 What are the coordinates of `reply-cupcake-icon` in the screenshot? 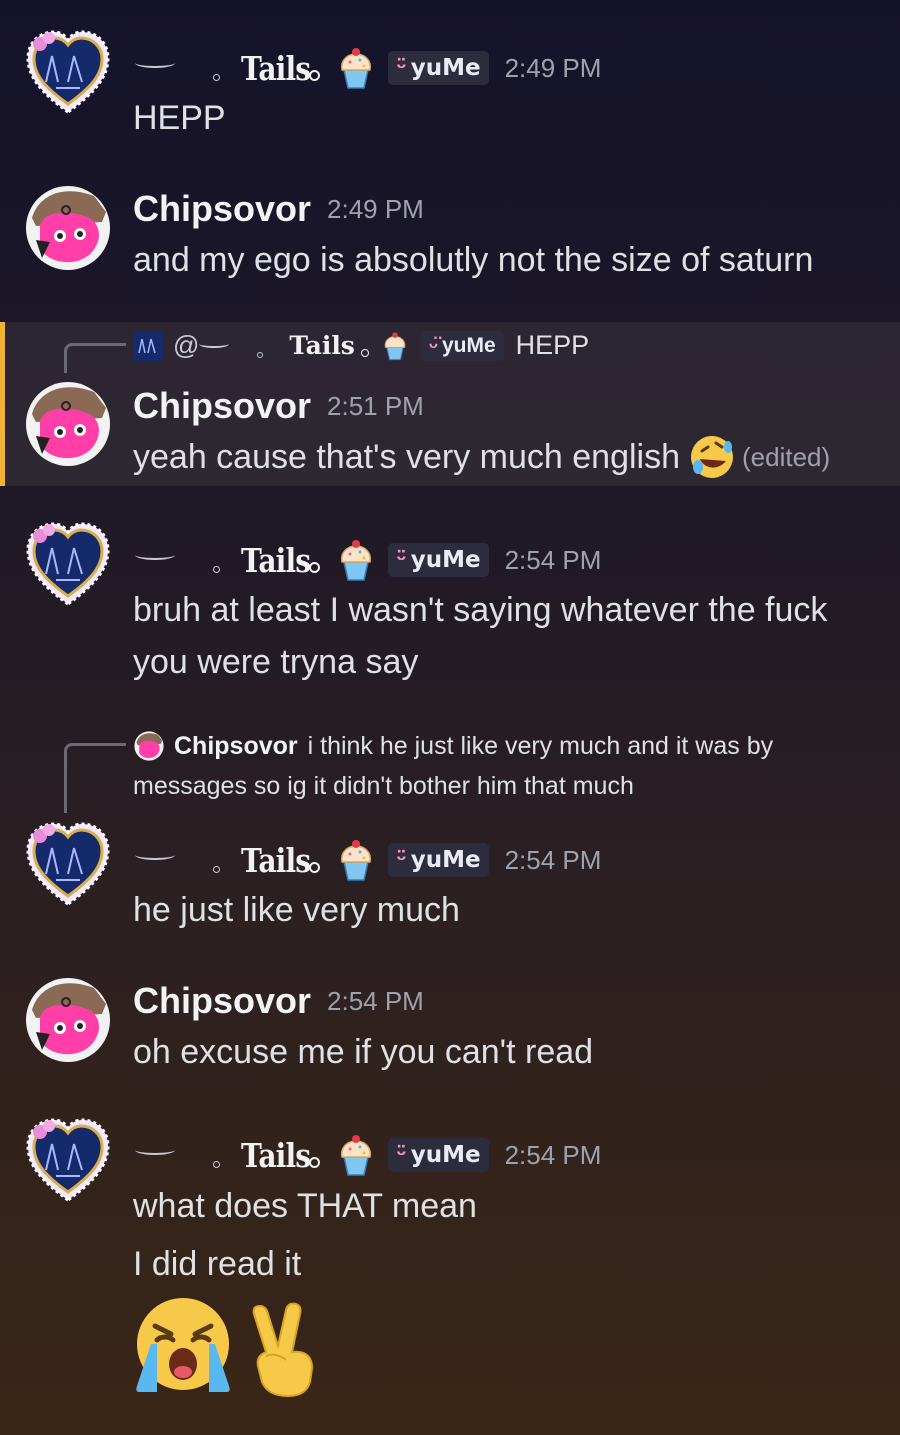 It's located at (395, 345).